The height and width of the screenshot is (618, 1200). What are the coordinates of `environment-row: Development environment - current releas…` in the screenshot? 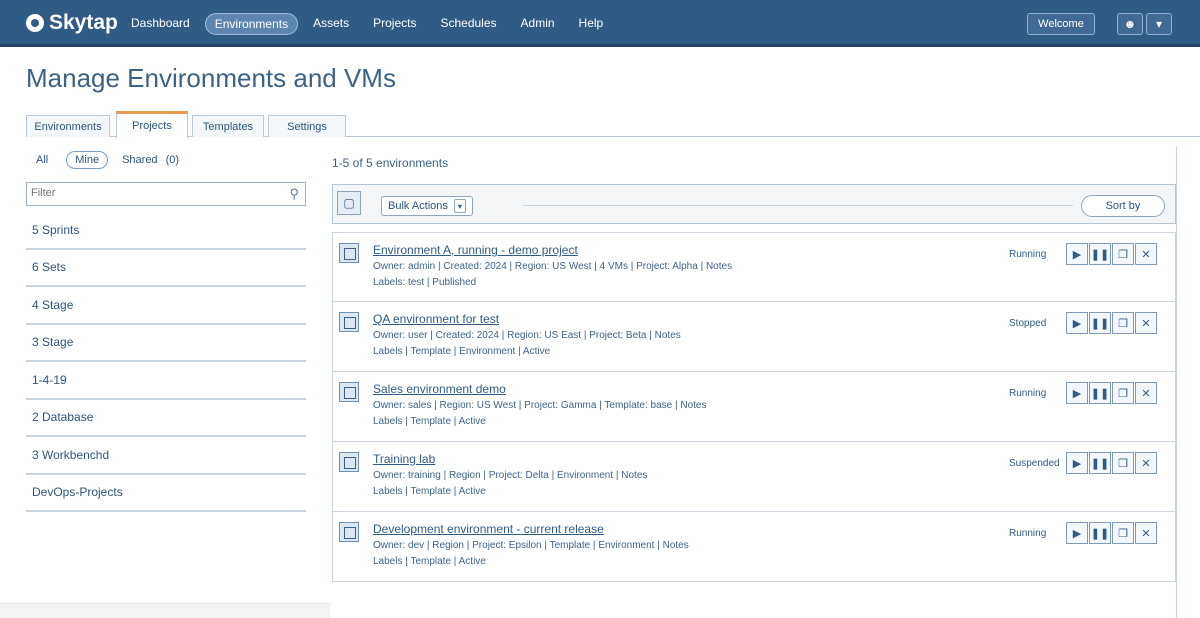 It's located at (754, 547).